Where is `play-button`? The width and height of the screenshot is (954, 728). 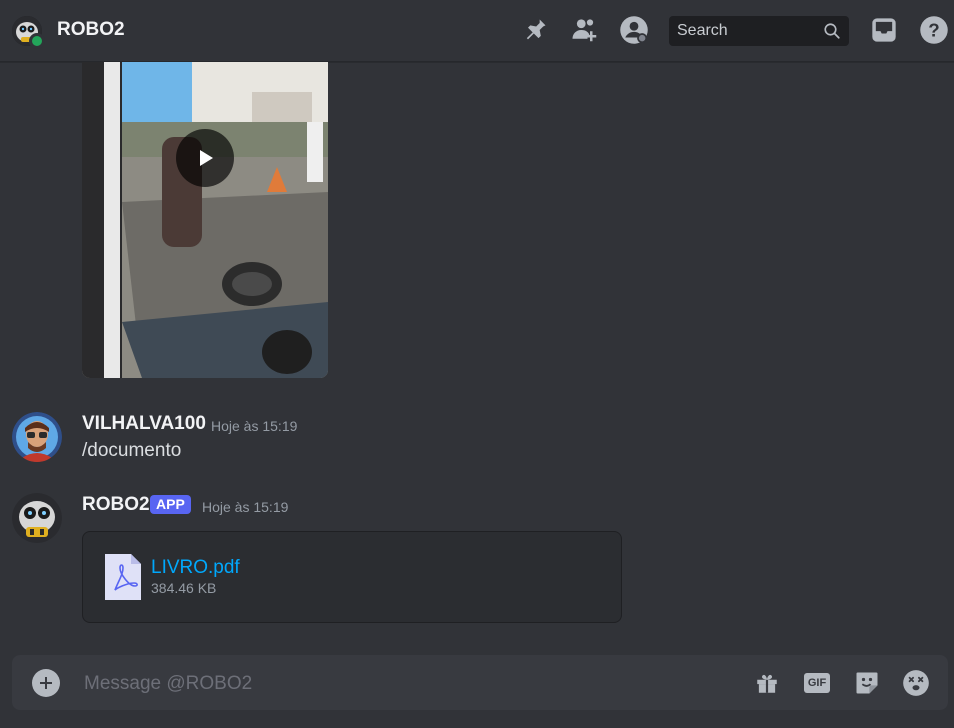 play-button is located at coordinates (205, 158).